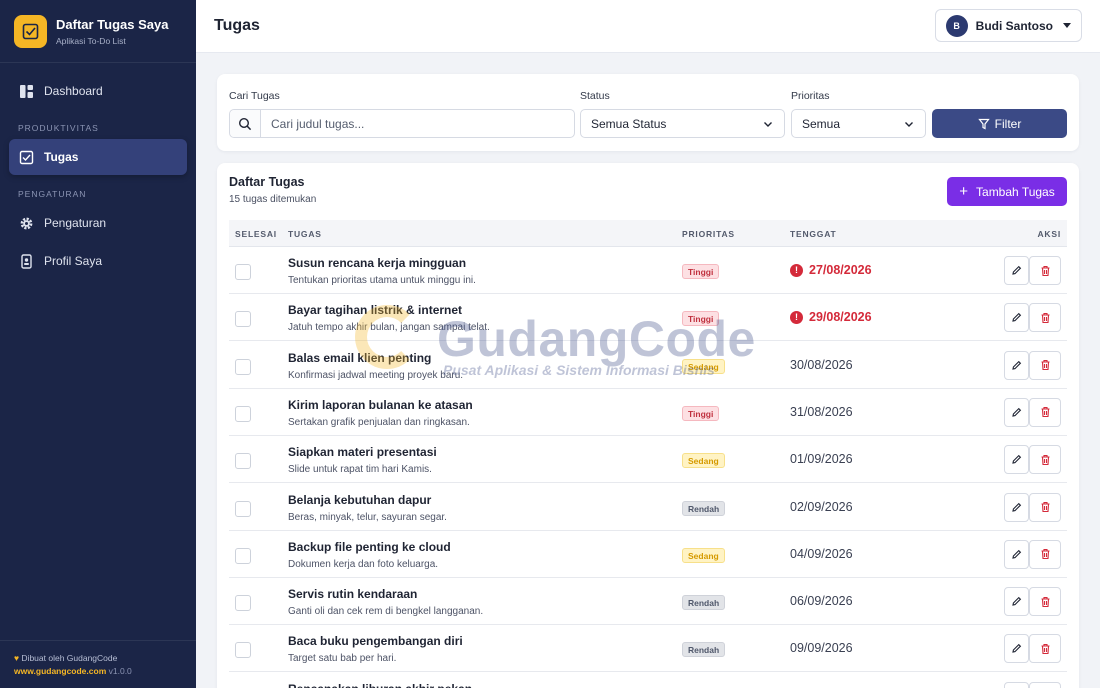  Describe the element at coordinates (112, 24) in the screenshot. I see `brand-title: Daftar Tugas Saya` at that location.